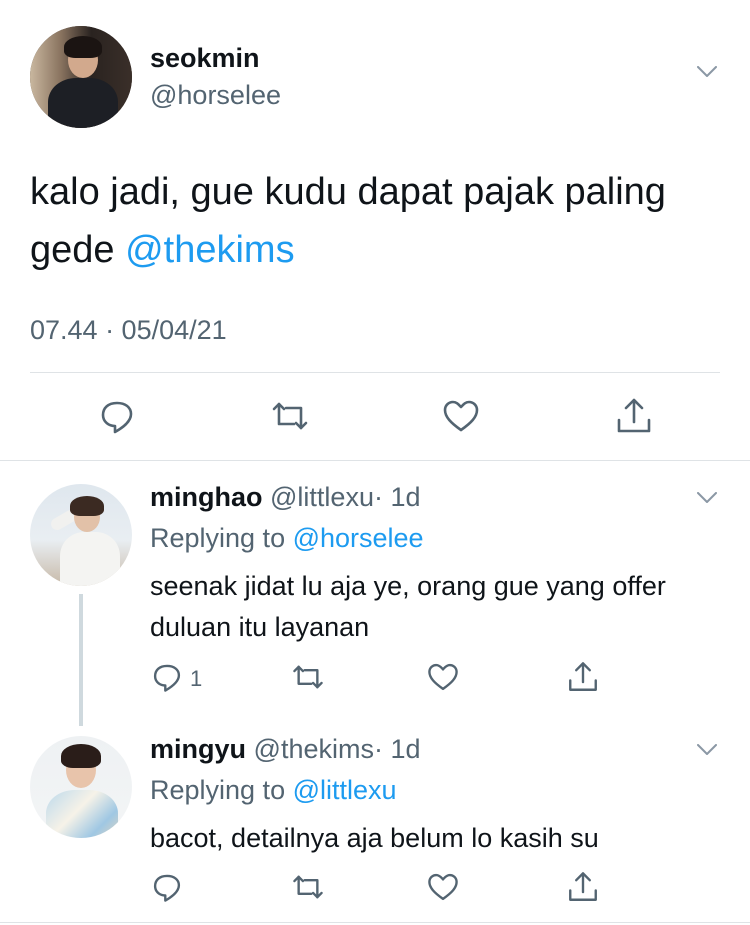 Image resolution: width=750 pixels, height=925 pixels. What do you see at coordinates (345, 790) in the screenshot?
I see `mention-link: @littlexu` at bounding box center [345, 790].